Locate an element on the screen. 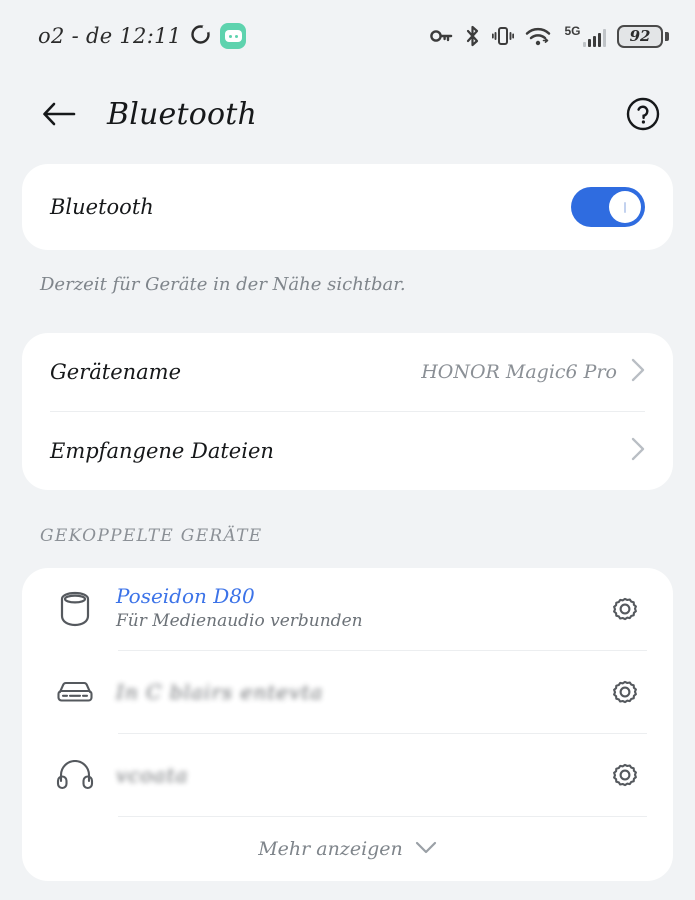  device-status: Für Medienaudio verbunden is located at coordinates (239, 621).